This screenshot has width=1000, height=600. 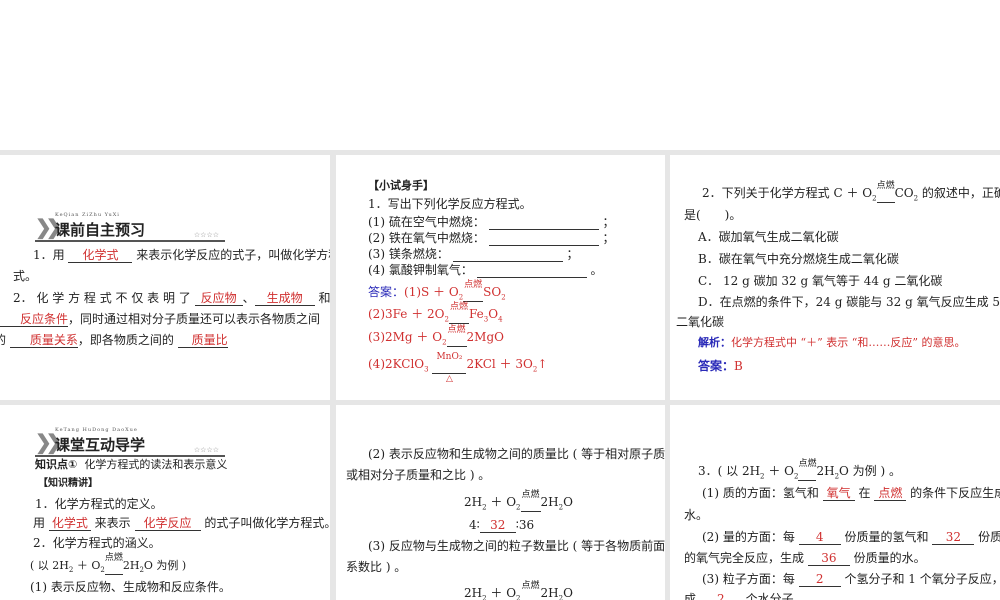 What do you see at coordinates (436, 336) in the screenshot?
I see `answer-line: (3)2Mg ＋ O2 点燃 2MgO` at bounding box center [436, 336].